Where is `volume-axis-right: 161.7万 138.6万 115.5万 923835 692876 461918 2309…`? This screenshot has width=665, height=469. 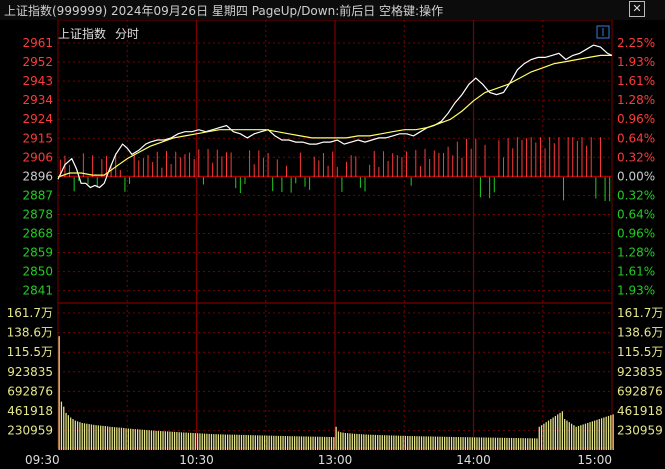 volume-axis-right: 161.7万 138.6万 115.5万 923835 692876 461918 2309… is located at coordinates (640, 372).